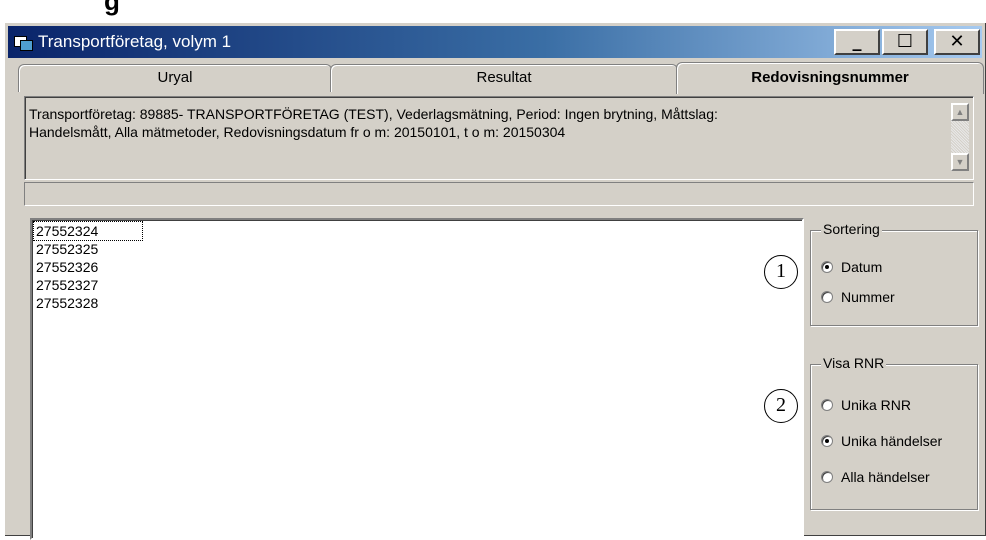 The width and height of the screenshot is (986, 540). I want to click on tab-urval: Uryal, so click(175, 78).